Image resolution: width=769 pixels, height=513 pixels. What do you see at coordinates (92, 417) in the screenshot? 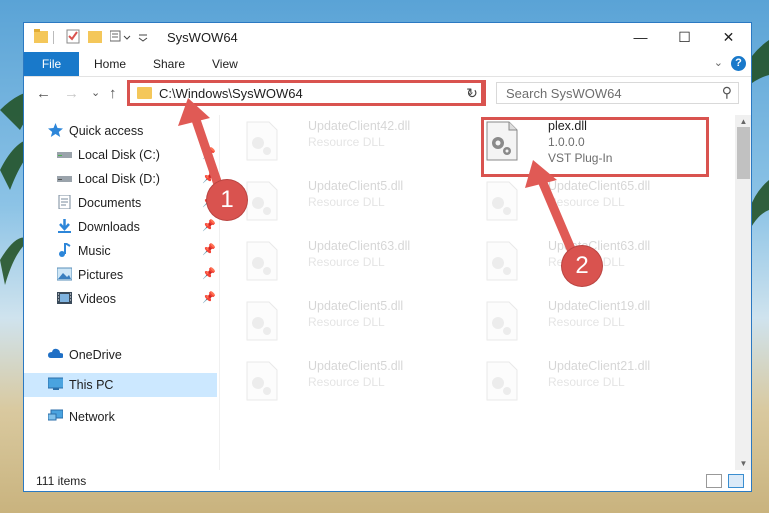
I see `sidebar-item-label: Network` at bounding box center [92, 417].